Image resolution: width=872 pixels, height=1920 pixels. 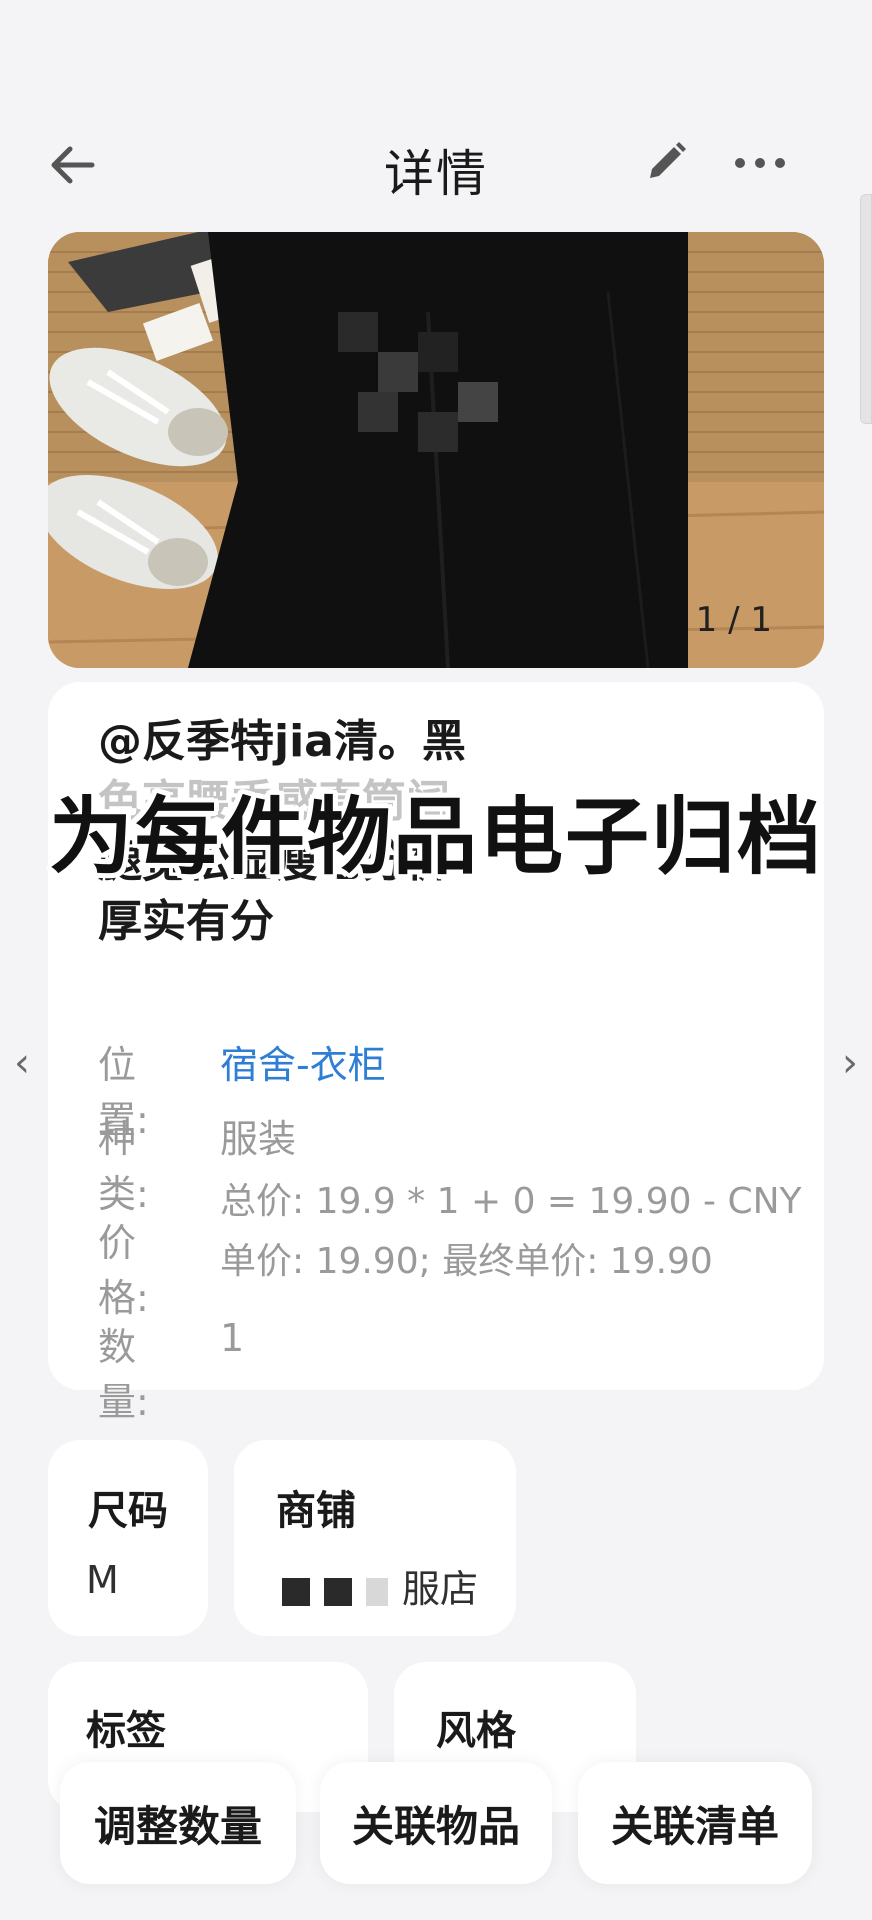 I want to click on shop-card: 商铺 服店, so click(x=375, y=1538).